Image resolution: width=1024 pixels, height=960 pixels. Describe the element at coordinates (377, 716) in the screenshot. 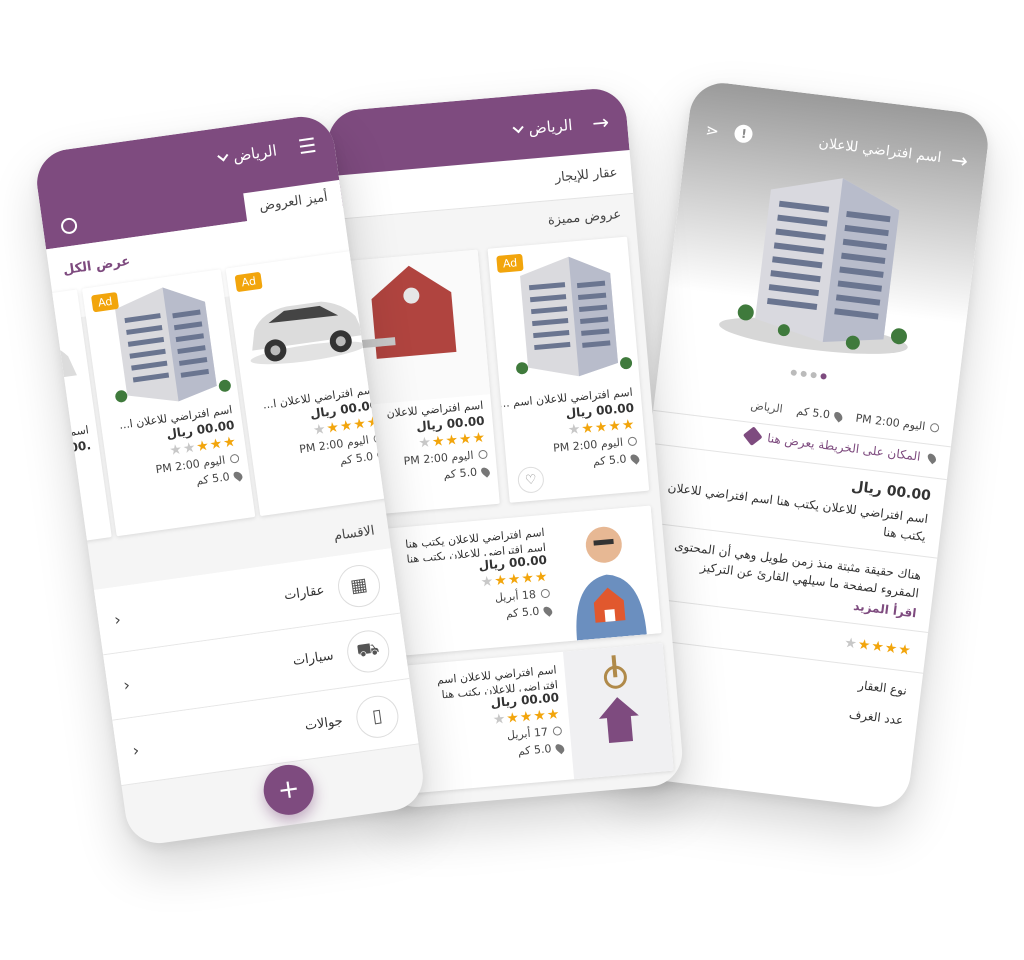

I see `phone-icon: ▯` at that location.